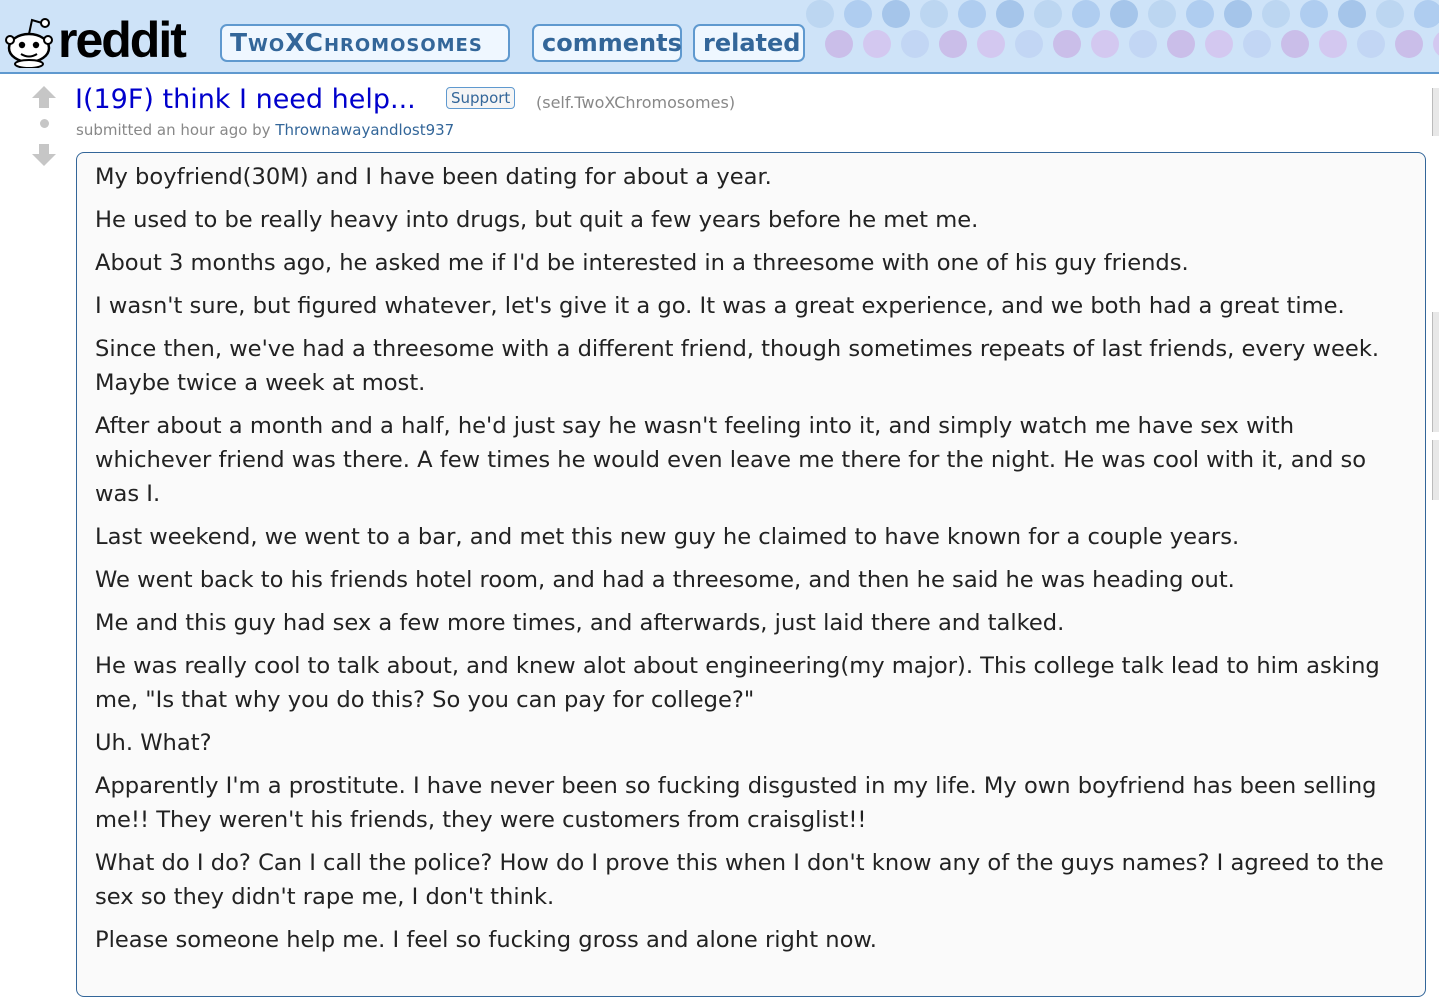 The height and width of the screenshot is (1005, 1439). I want to click on tab-subreddit: TwoXChromosomes, so click(365, 43).